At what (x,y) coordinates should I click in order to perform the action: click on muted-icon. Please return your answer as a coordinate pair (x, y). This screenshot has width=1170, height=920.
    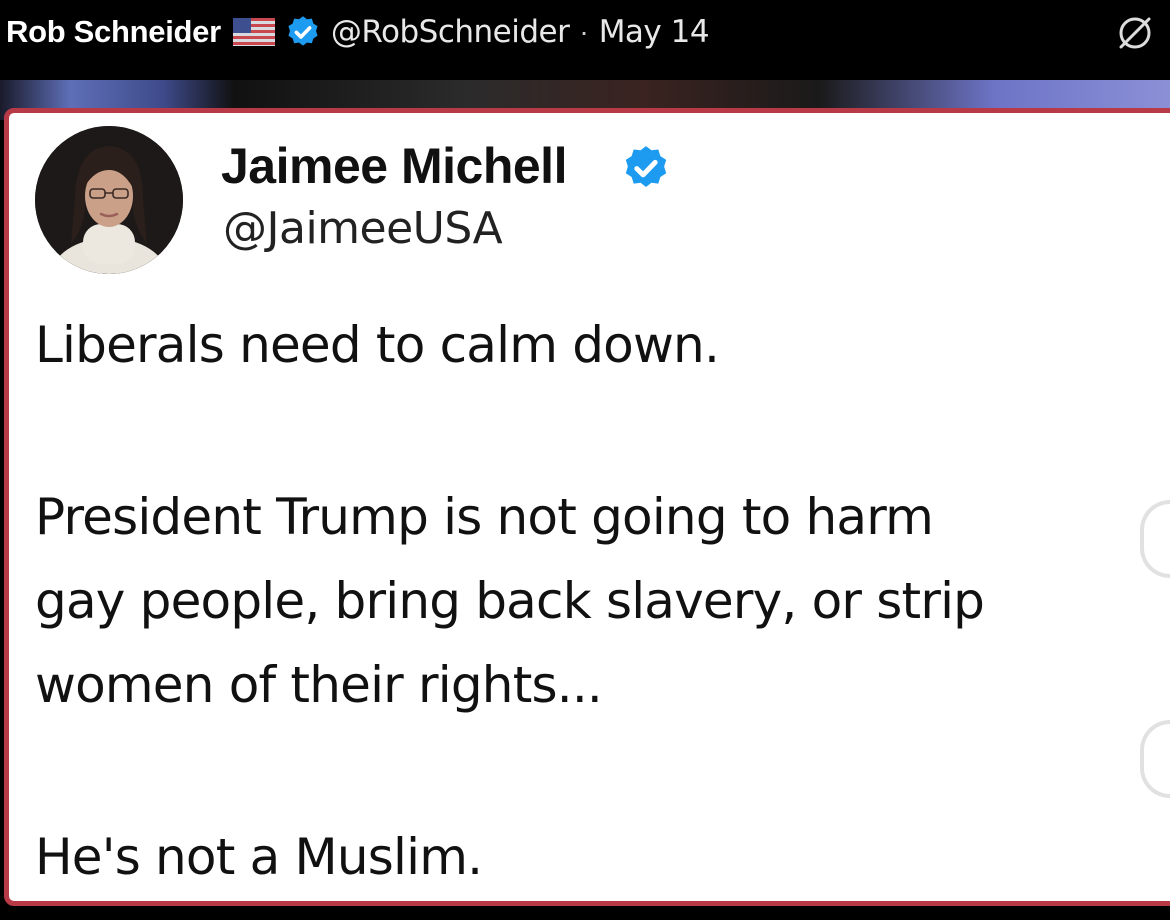
    Looking at the image, I should click on (1135, 33).